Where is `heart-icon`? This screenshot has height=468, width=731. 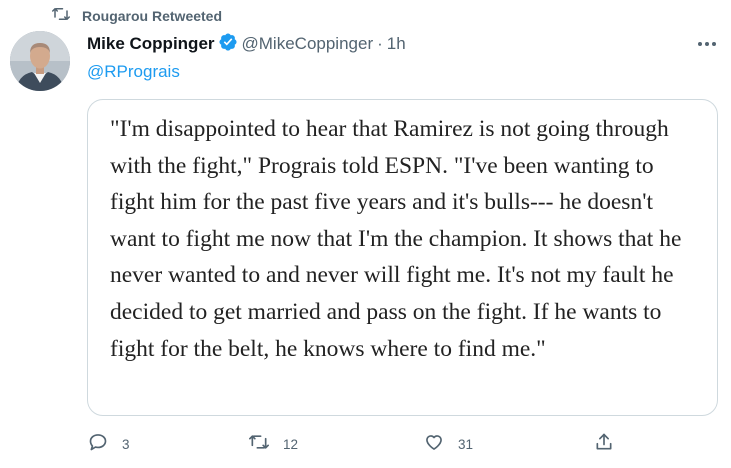 heart-icon is located at coordinates (434, 444).